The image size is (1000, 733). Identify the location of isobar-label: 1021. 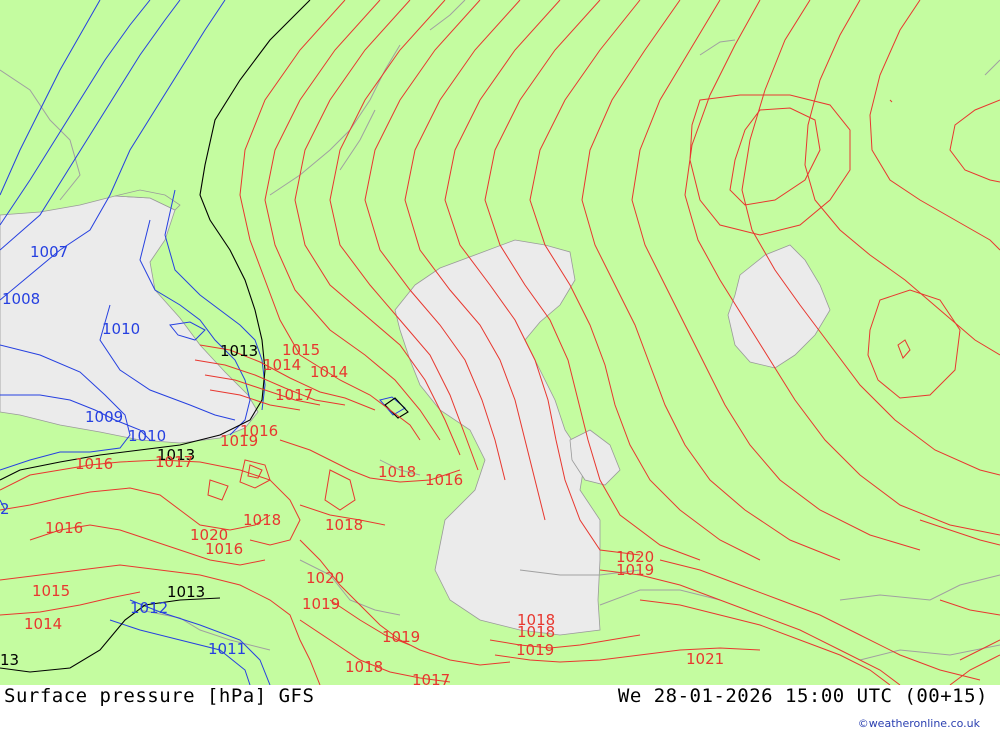
(705, 659).